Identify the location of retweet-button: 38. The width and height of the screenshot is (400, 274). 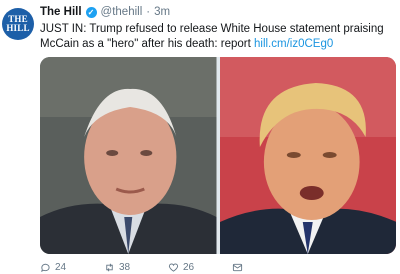
(136, 267).